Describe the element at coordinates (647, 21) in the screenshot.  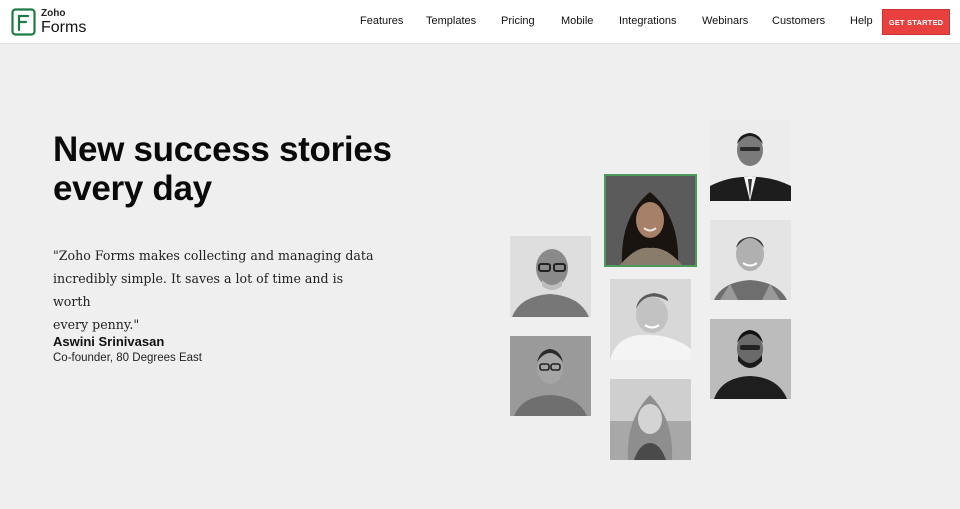
I see `nav-link-integrations: Integrations` at that location.